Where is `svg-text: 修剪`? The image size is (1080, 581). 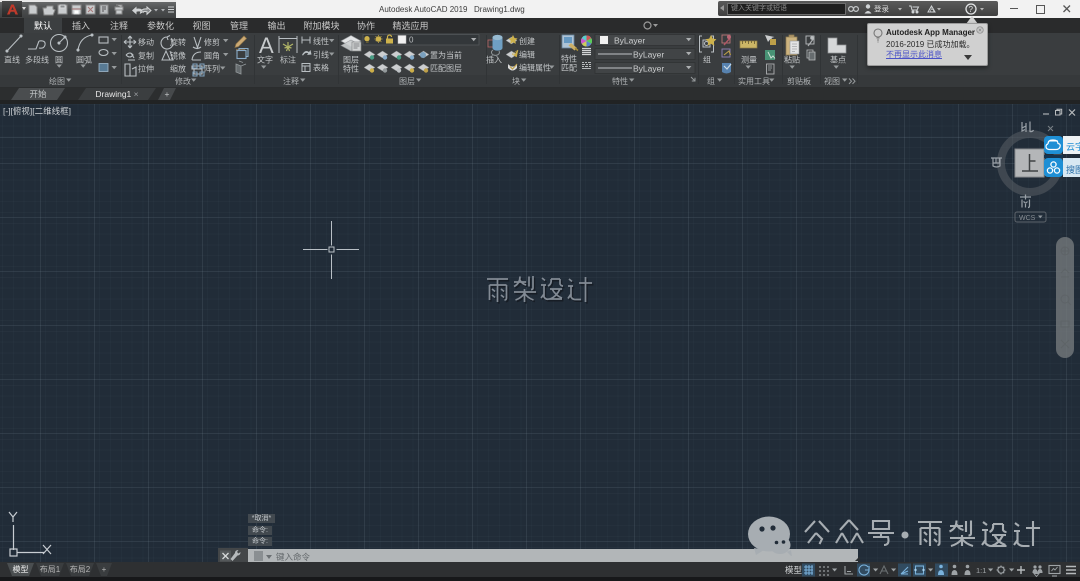
svg-text: 修剪 is located at coordinates (212, 42).